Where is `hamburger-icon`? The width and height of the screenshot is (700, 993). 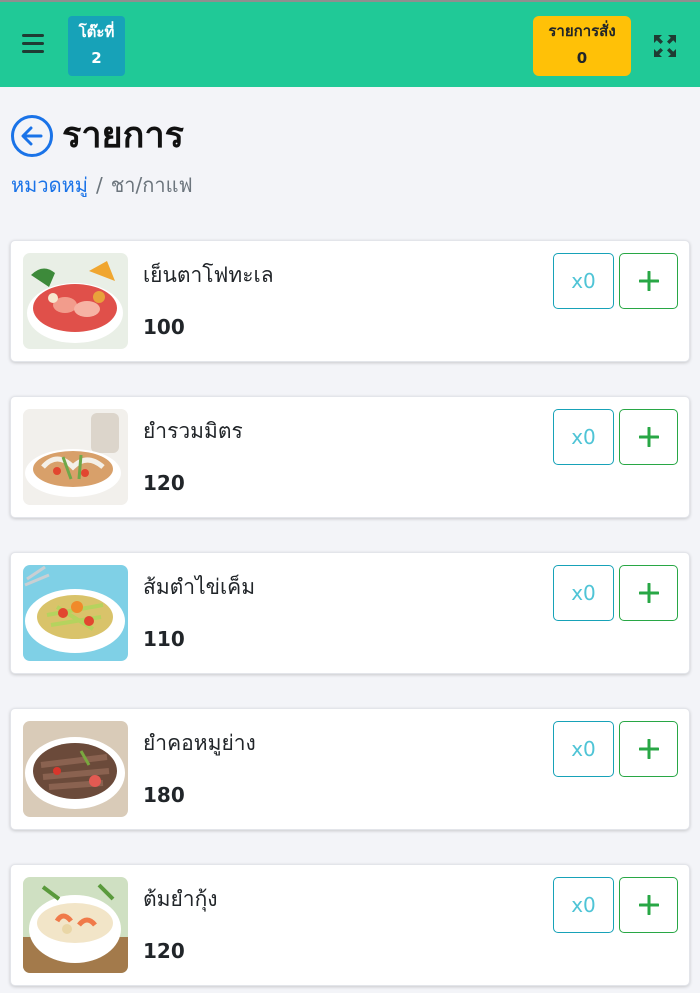
hamburger-icon is located at coordinates (33, 35).